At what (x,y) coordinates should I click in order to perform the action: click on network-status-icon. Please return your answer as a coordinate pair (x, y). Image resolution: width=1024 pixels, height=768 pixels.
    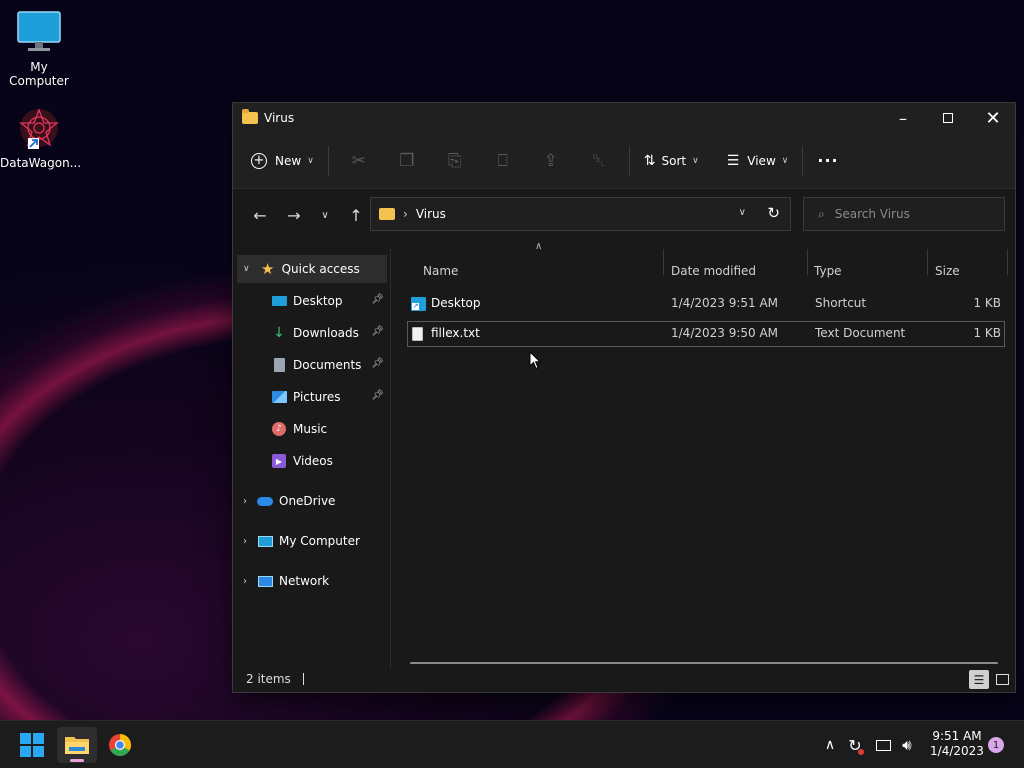
    Looking at the image, I should click on (883, 744).